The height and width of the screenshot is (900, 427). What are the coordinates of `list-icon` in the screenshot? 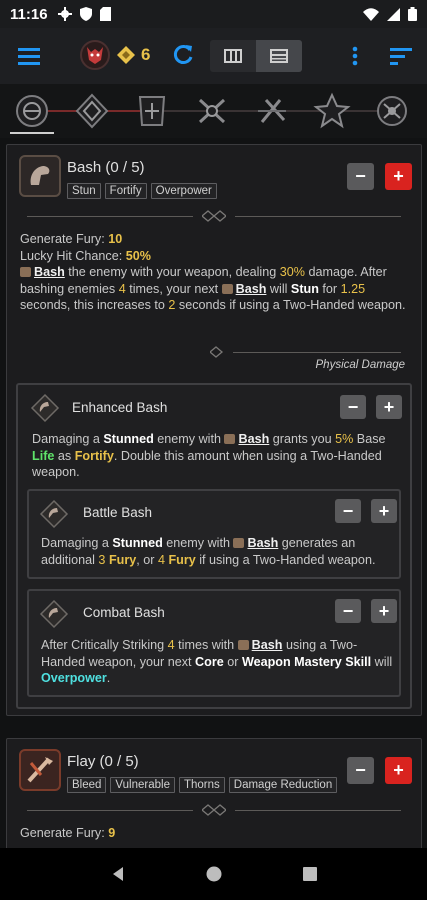 It's located at (279, 56).